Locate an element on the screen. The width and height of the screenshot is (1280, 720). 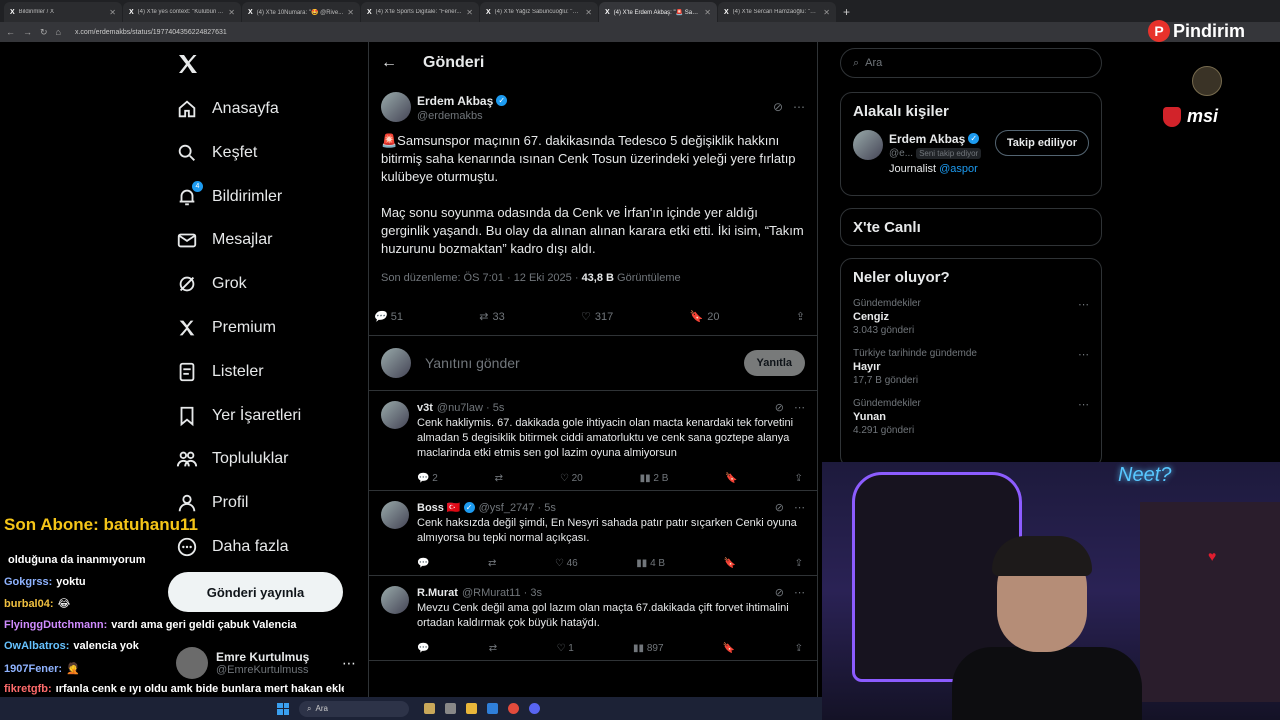
forward-arrow-icon: → is located at coordinates (27, 32).